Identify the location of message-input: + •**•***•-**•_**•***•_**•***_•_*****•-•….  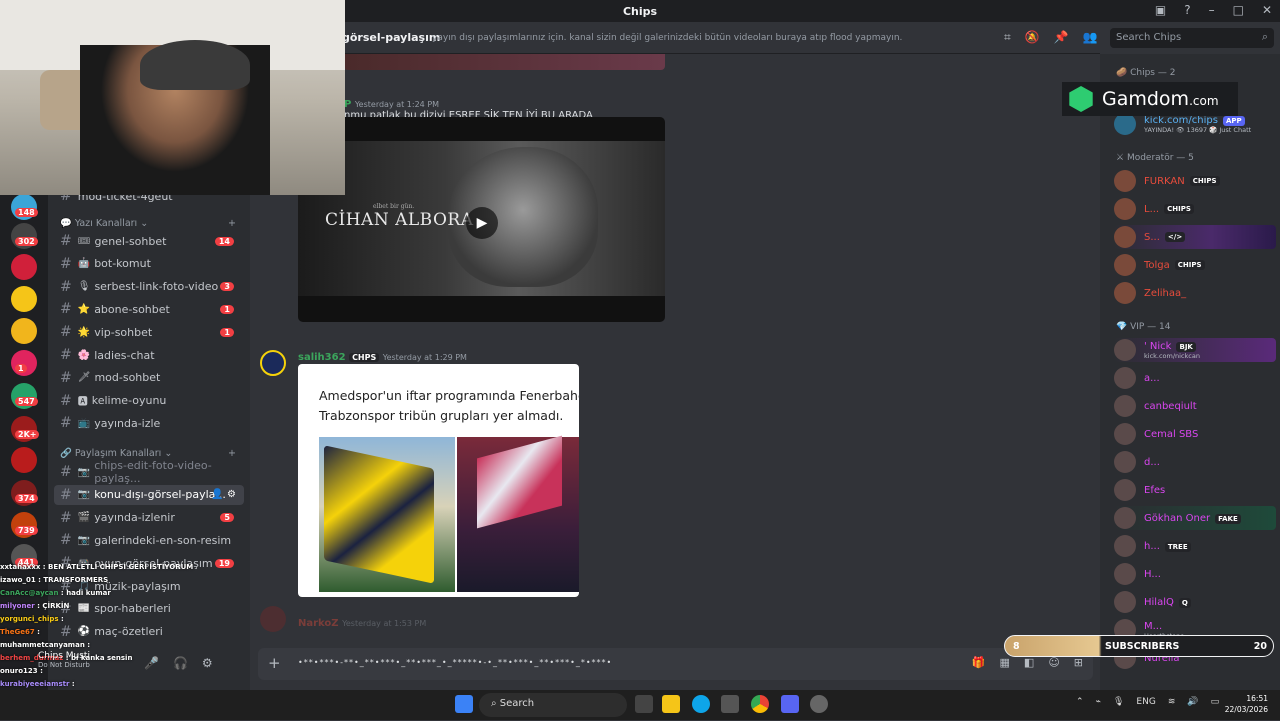
(675, 664).